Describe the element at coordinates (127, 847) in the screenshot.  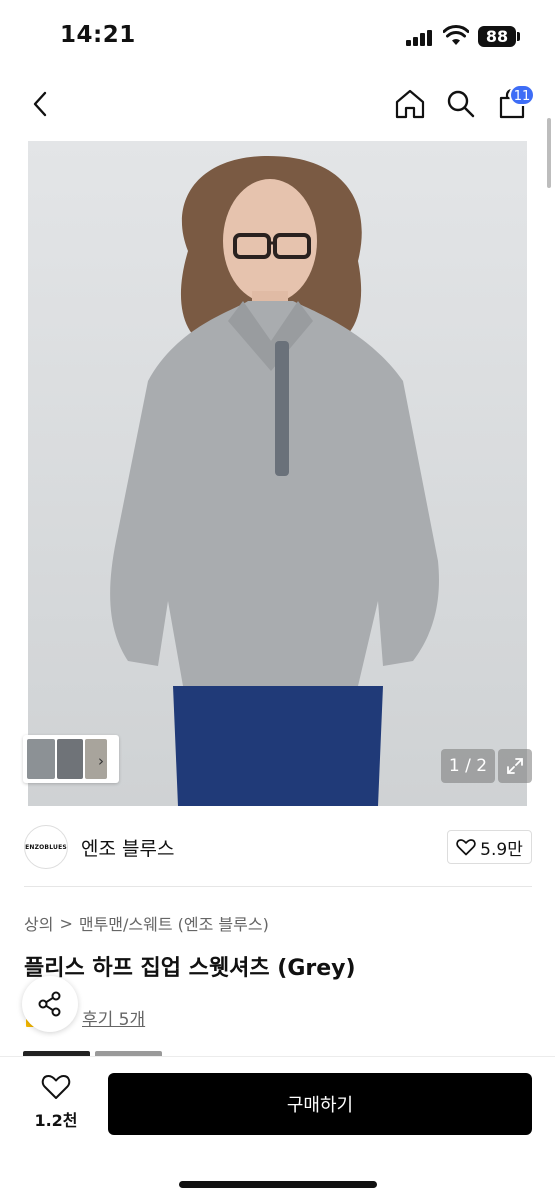
I see `brand-name: 엔조 블루스` at that location.